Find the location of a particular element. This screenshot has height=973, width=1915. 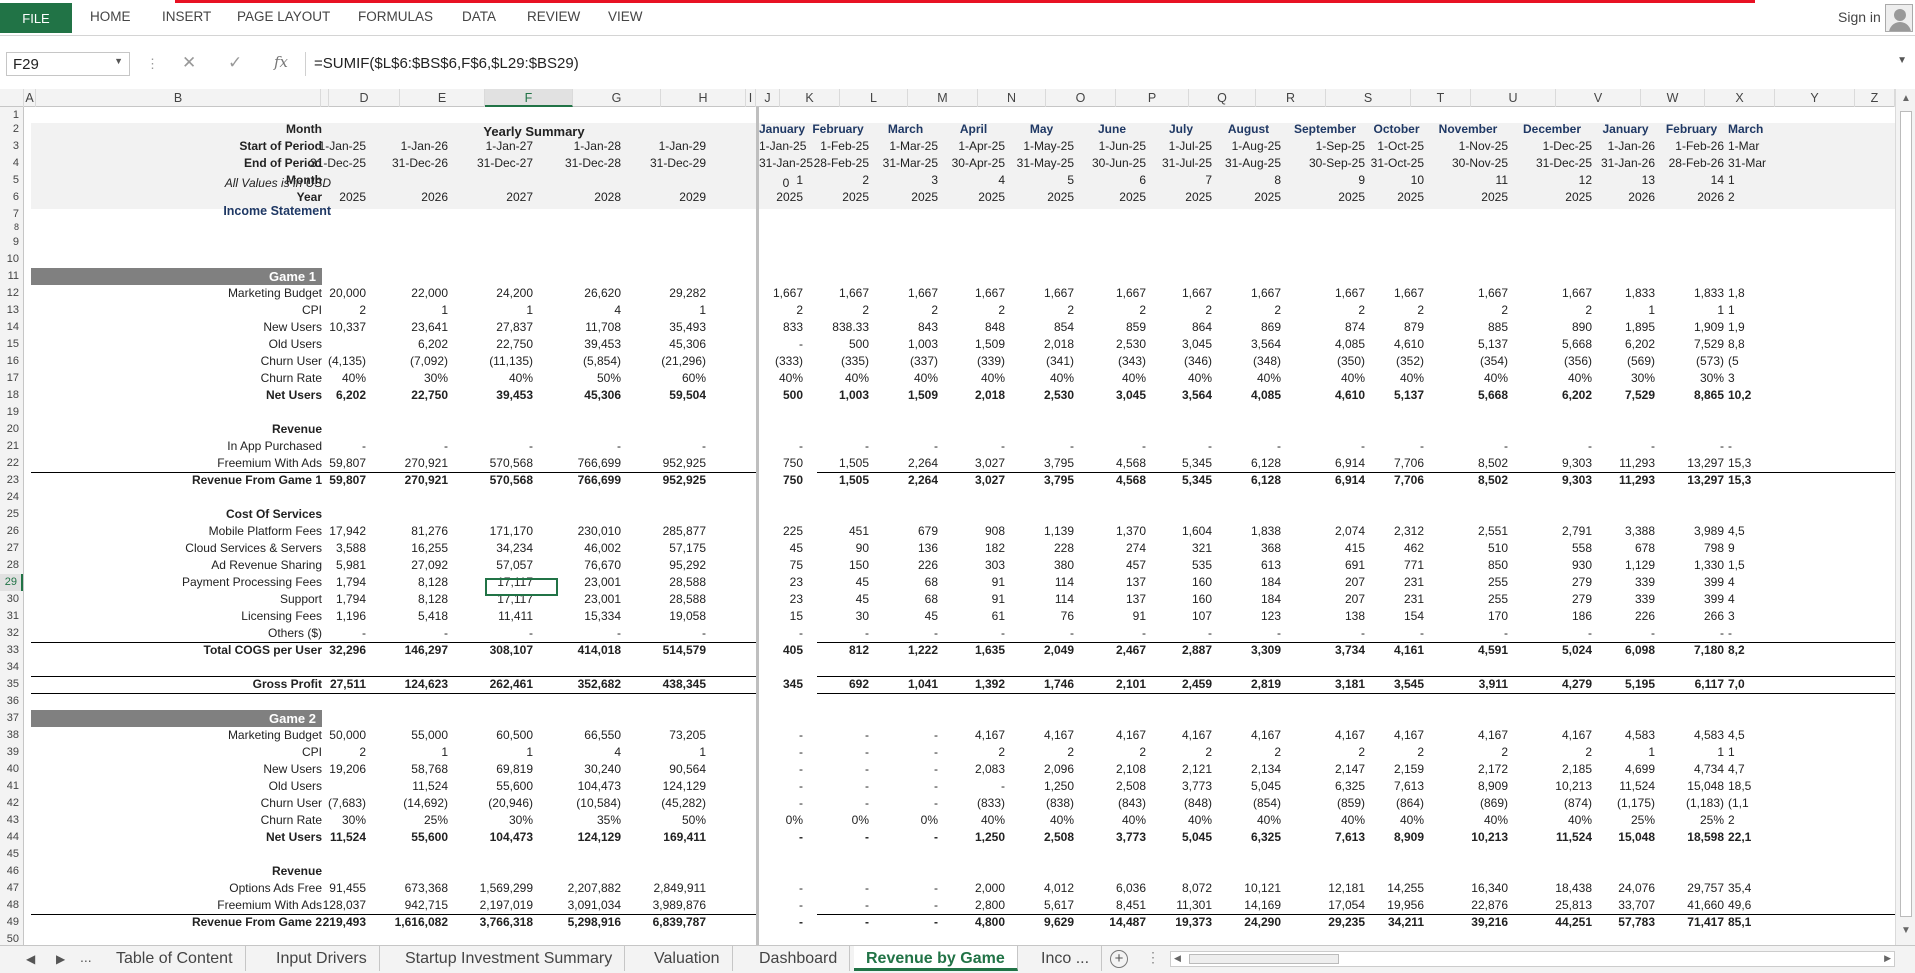

monthly-cell: 2,172 is located at coordinates (1468, 769).